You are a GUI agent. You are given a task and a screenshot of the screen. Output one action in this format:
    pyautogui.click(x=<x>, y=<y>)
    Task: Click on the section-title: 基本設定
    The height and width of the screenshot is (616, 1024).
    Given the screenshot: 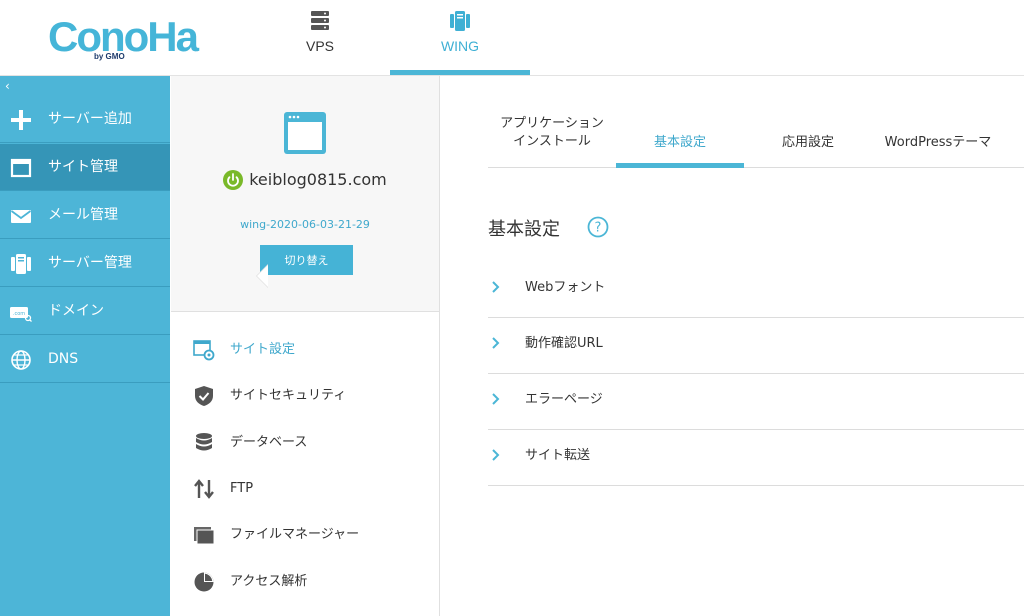 What is the action you would take?
    pyautogui.click(x=524, y=229)
    